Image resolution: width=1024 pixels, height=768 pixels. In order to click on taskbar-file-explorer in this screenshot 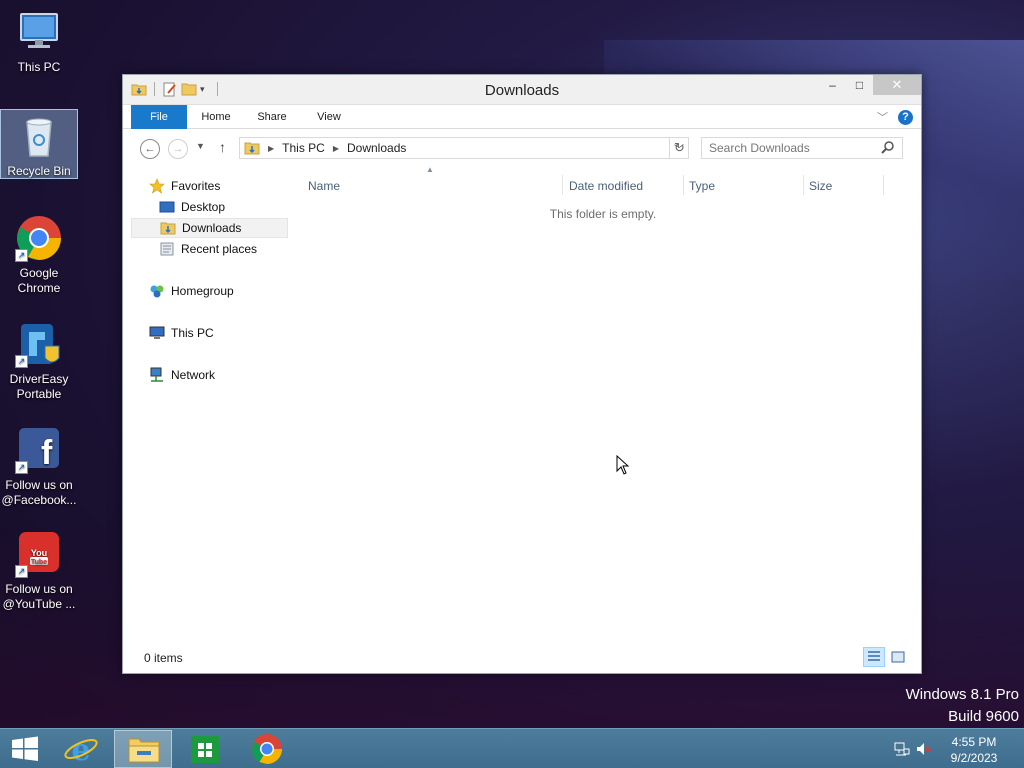, I will do `click(143, 749)`.